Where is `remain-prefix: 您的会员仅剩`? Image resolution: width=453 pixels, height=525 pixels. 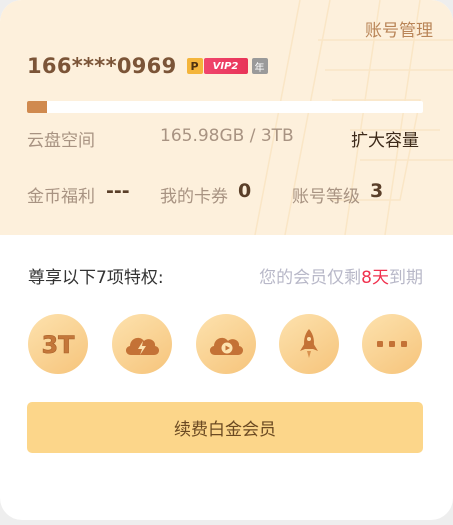
remain-prefix: 您的会员仅剩 is located at coordinates (310, 278).